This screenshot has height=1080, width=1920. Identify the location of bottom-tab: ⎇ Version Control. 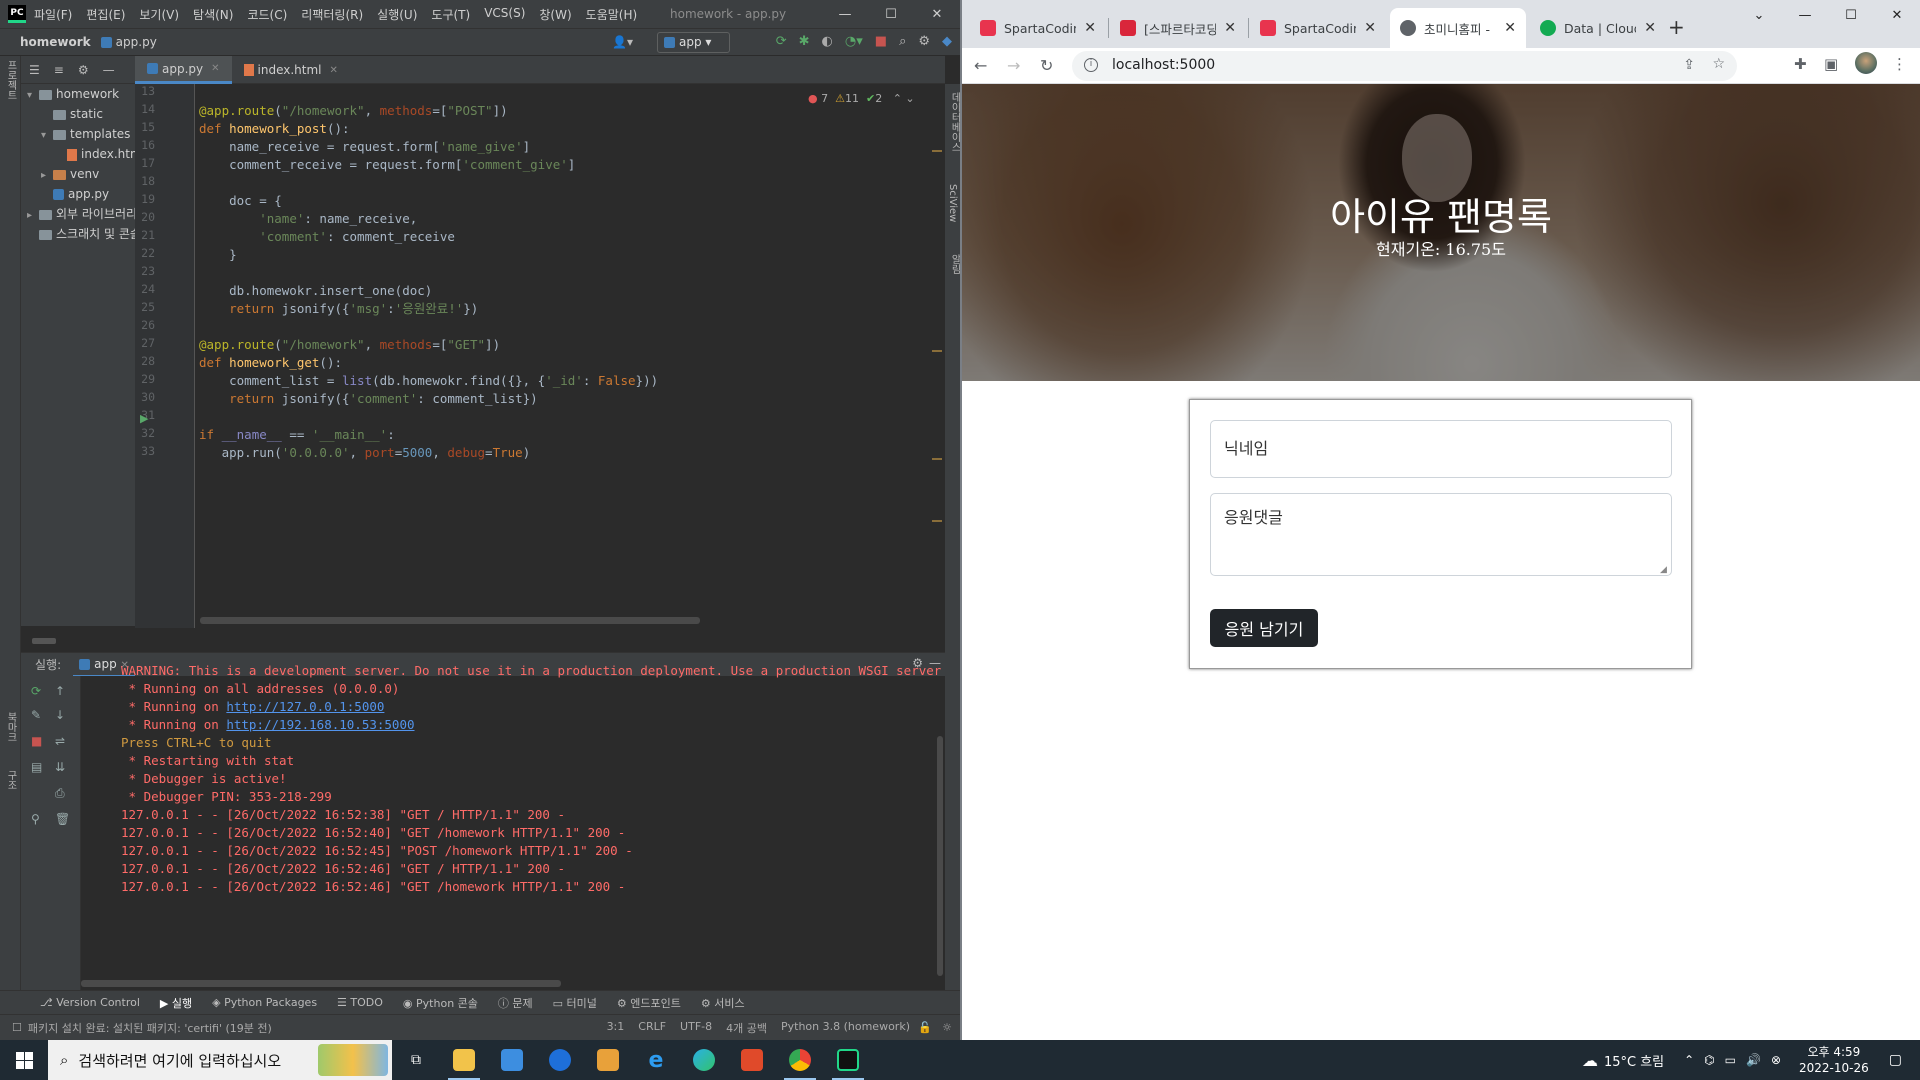
(90, 1002).